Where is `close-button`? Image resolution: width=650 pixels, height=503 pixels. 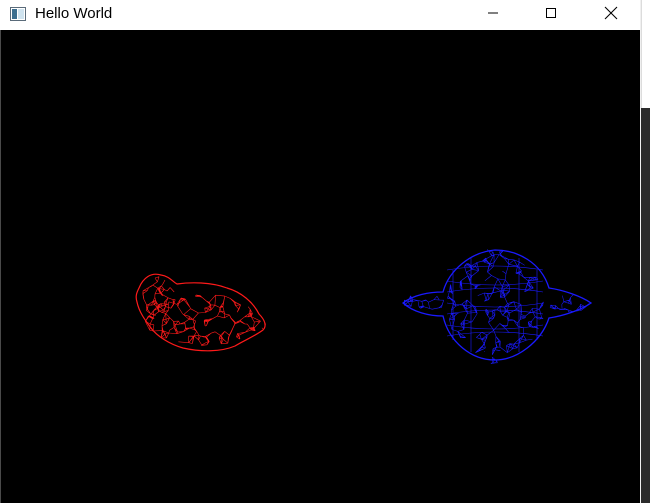
close-button is located at coordinates (611, 15).